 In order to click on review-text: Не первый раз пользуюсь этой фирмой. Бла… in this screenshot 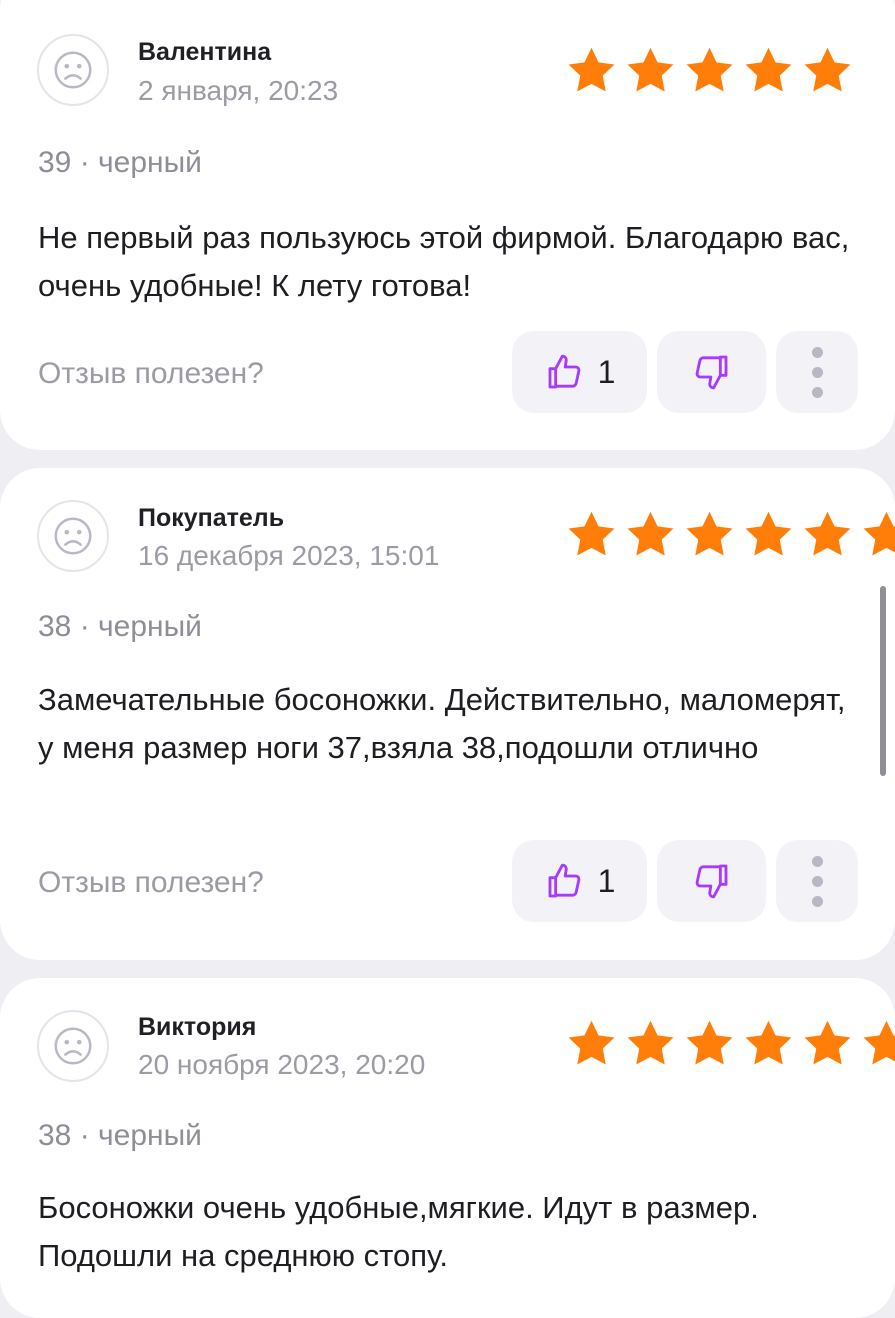, I will do `click(444, 261)`.